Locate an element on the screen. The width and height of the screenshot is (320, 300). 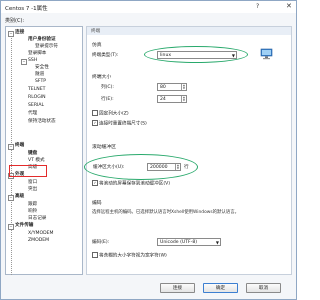
fixed-size-label: 固定列大小(Z) is located at coordinates (114, 114).